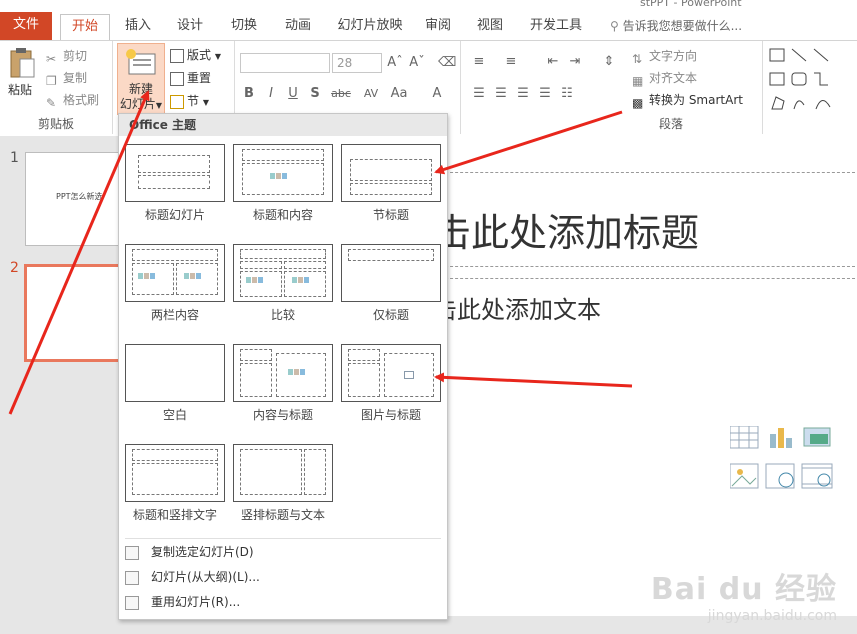 The image size is (857, 634). I want to click on format-painter-button: ✎ 格式刷, so click(72, 100).